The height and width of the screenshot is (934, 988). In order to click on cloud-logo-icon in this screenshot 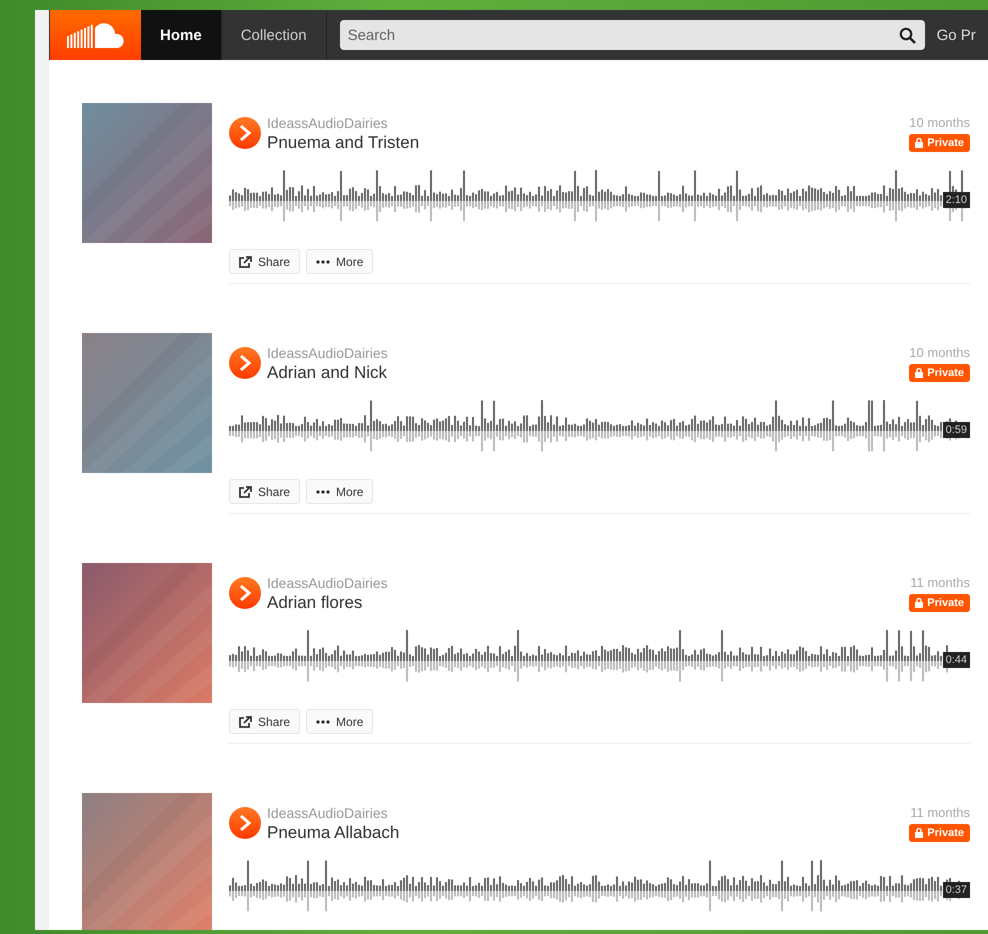, I will do `click(95, 35)`.